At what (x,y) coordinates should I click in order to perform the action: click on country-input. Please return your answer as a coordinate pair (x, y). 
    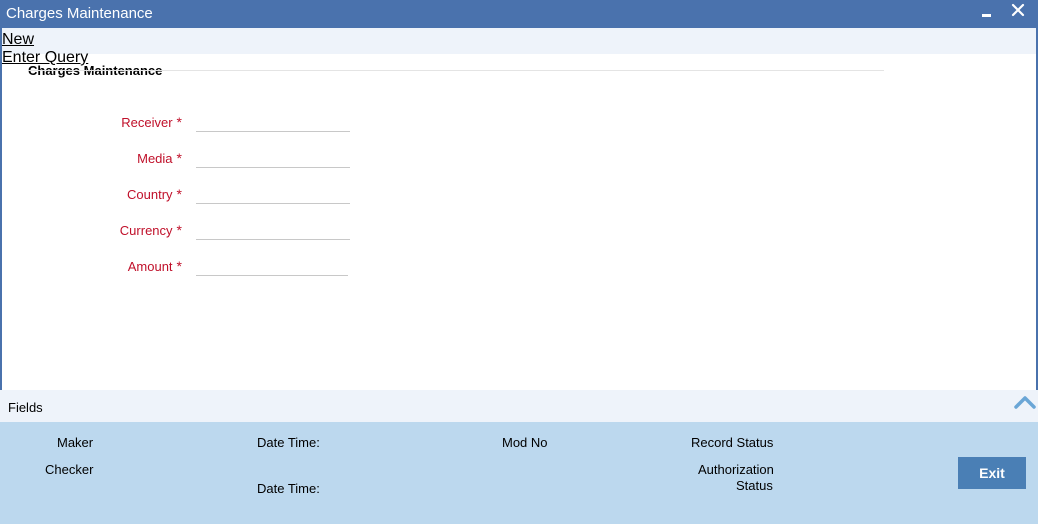
    Looking at the image, I should click on (273, 193).